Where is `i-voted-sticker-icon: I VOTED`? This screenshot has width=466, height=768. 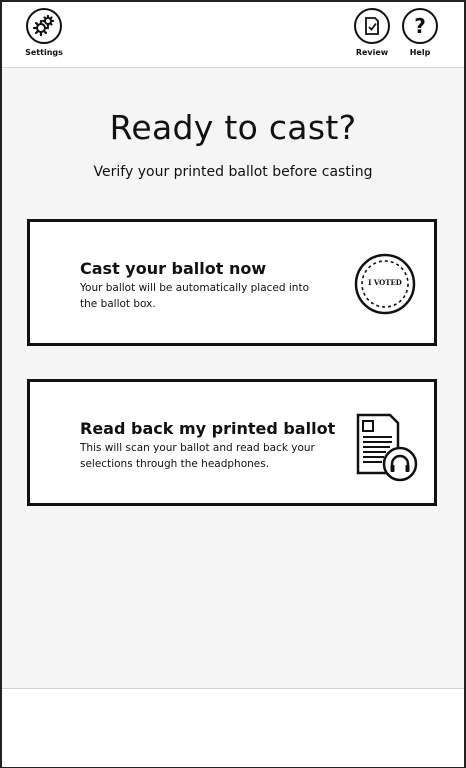 i-voted-sticker-icon: I VOTED is located at coordinates (385, 284).